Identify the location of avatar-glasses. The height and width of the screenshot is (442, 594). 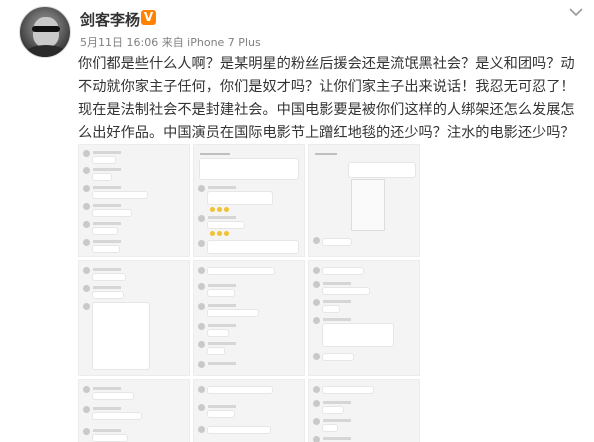
(46, 29).